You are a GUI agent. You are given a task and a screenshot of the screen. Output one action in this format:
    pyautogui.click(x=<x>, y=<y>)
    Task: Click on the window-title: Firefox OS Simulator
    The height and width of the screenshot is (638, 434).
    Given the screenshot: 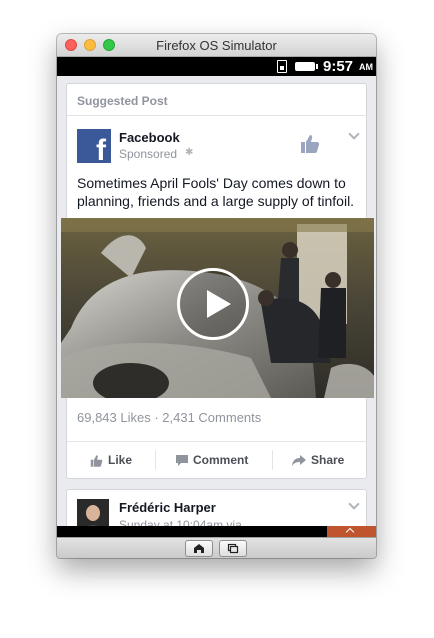 What is the action you would take?
    pyautogui.click(x=216, y=45)
    